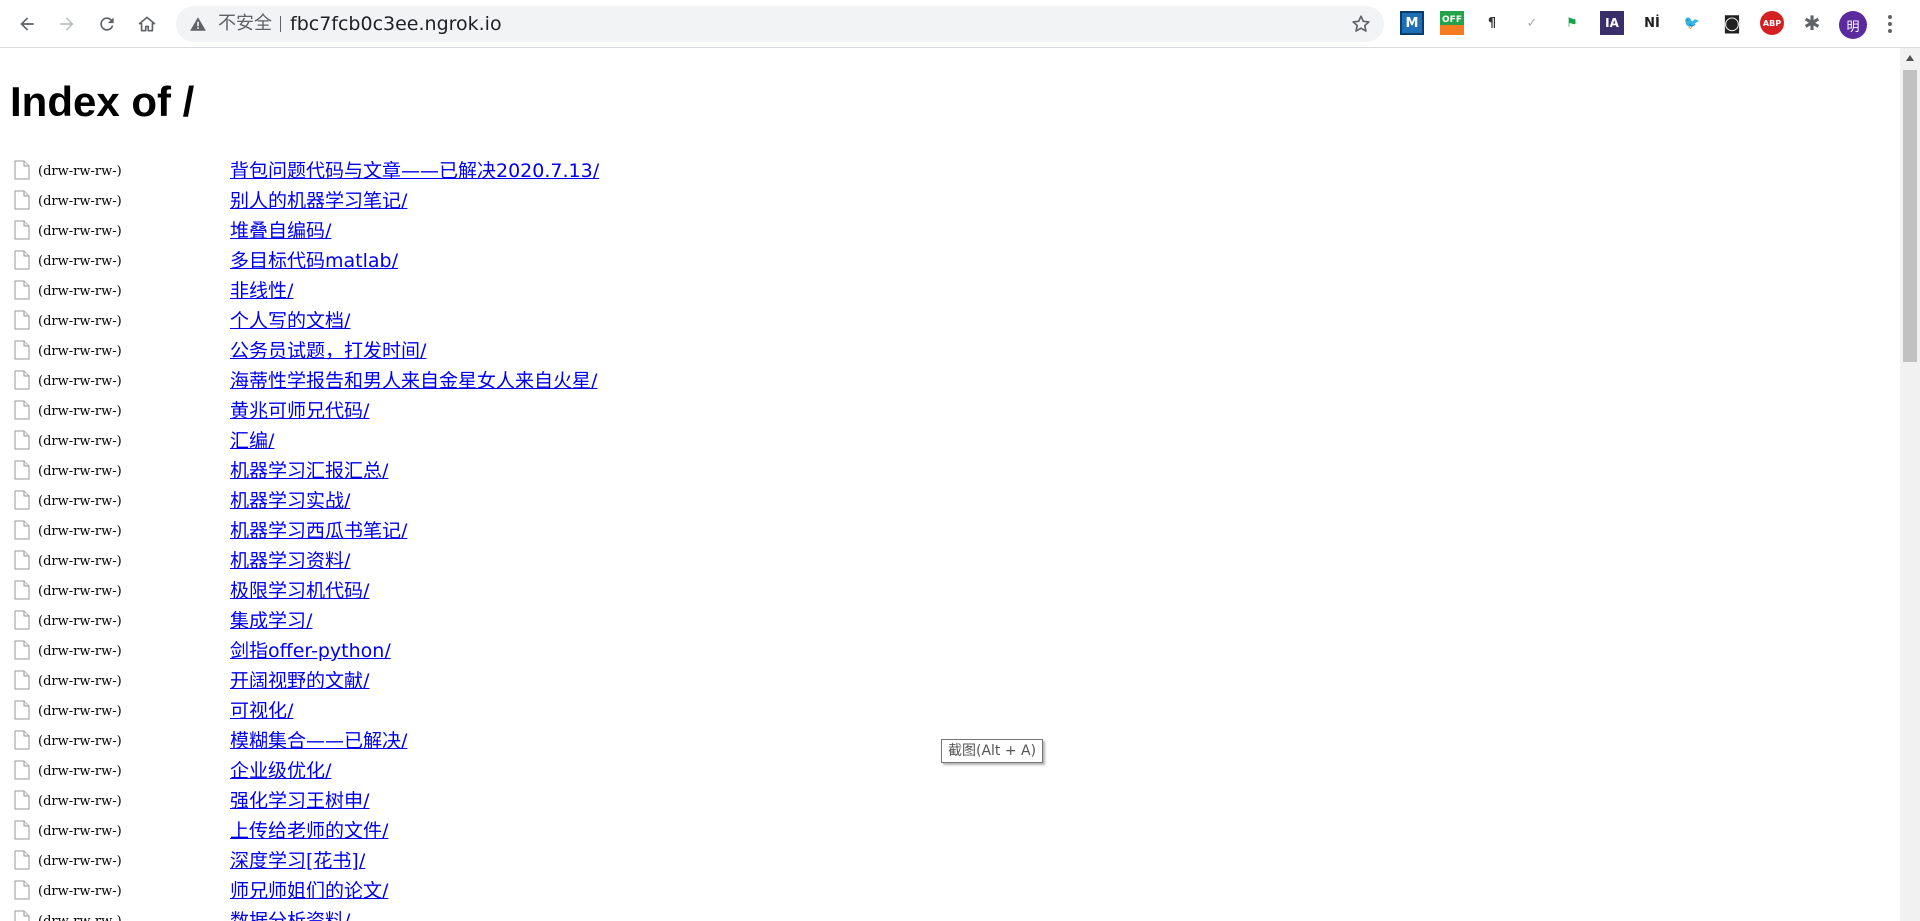  Describe the element at coordinates (500, 683) in the screenshot. I see `table-row: (drw-rw-rw-) 开阔视野的文献/` at that location.